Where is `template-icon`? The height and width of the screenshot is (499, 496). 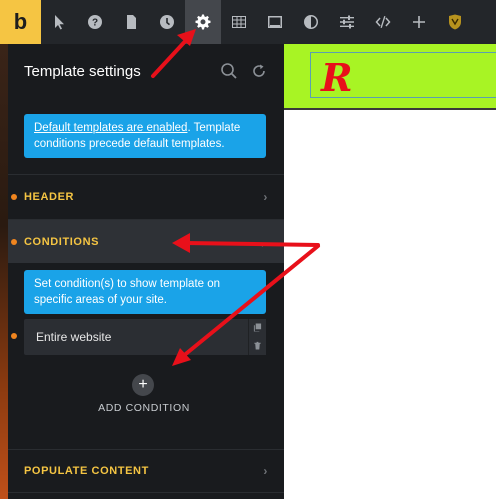
template-icon is located at coordinates (275, 22).